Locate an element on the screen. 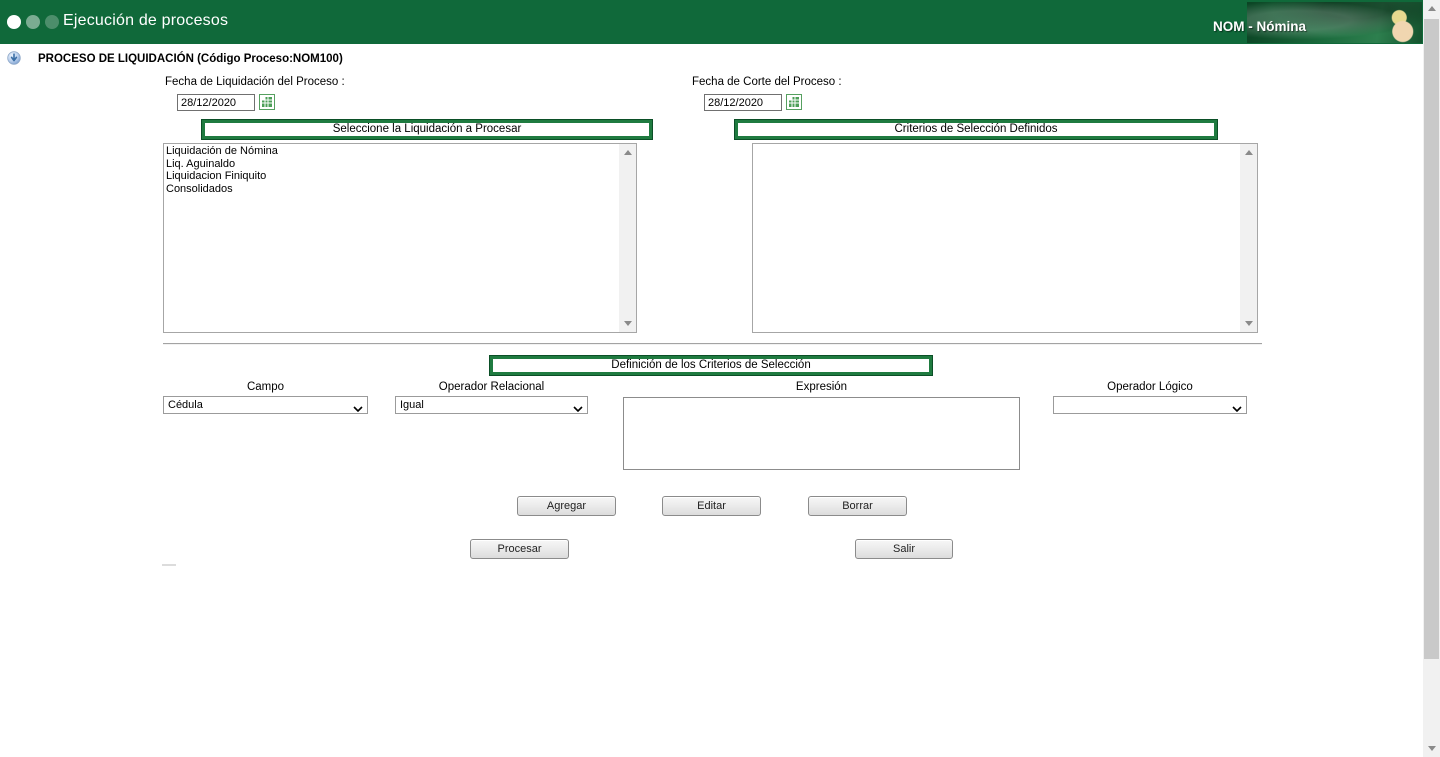 Image resolution: width=1440 pixels, height=757 pixels. criterios-listbox is located at coordinates (1005, 238).